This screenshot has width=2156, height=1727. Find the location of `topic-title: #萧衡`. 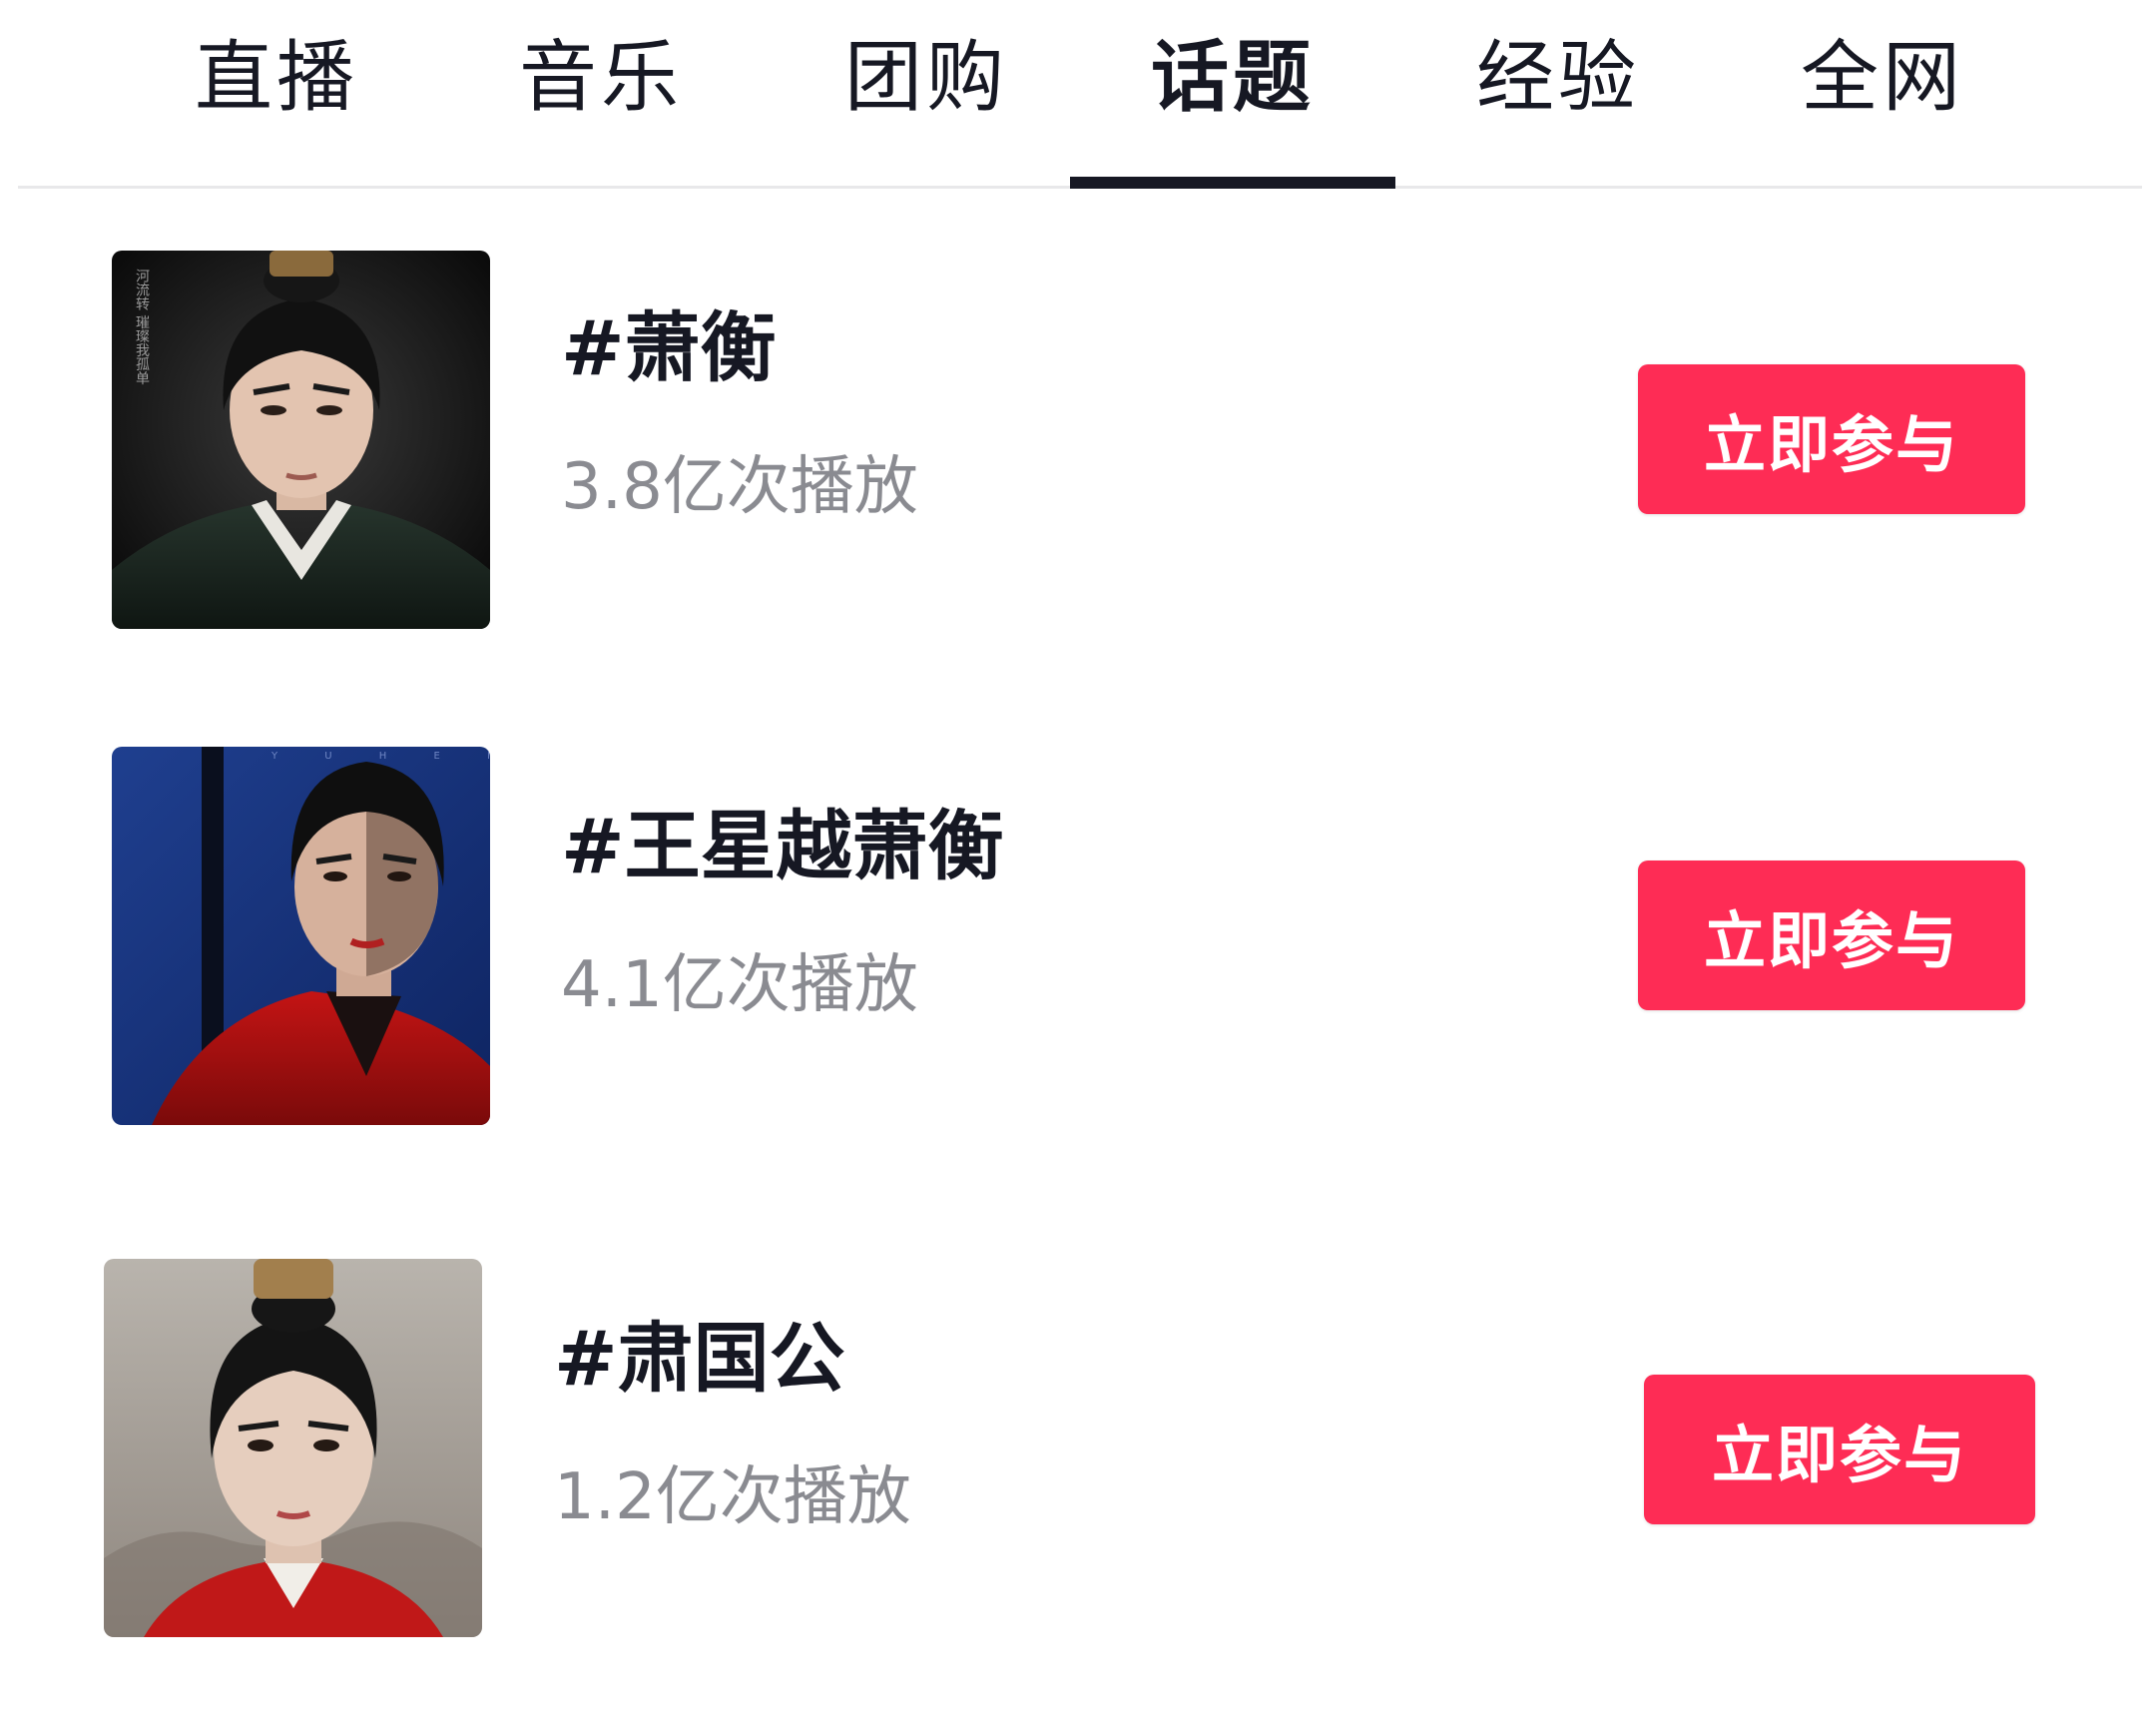

topic-title: #萧衡 is located at coordinates (669, 347).